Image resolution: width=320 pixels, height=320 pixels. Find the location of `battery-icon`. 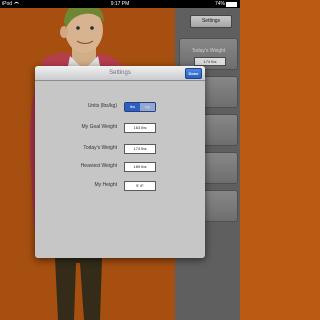

battery-icon is located at coordinates (231, 4).